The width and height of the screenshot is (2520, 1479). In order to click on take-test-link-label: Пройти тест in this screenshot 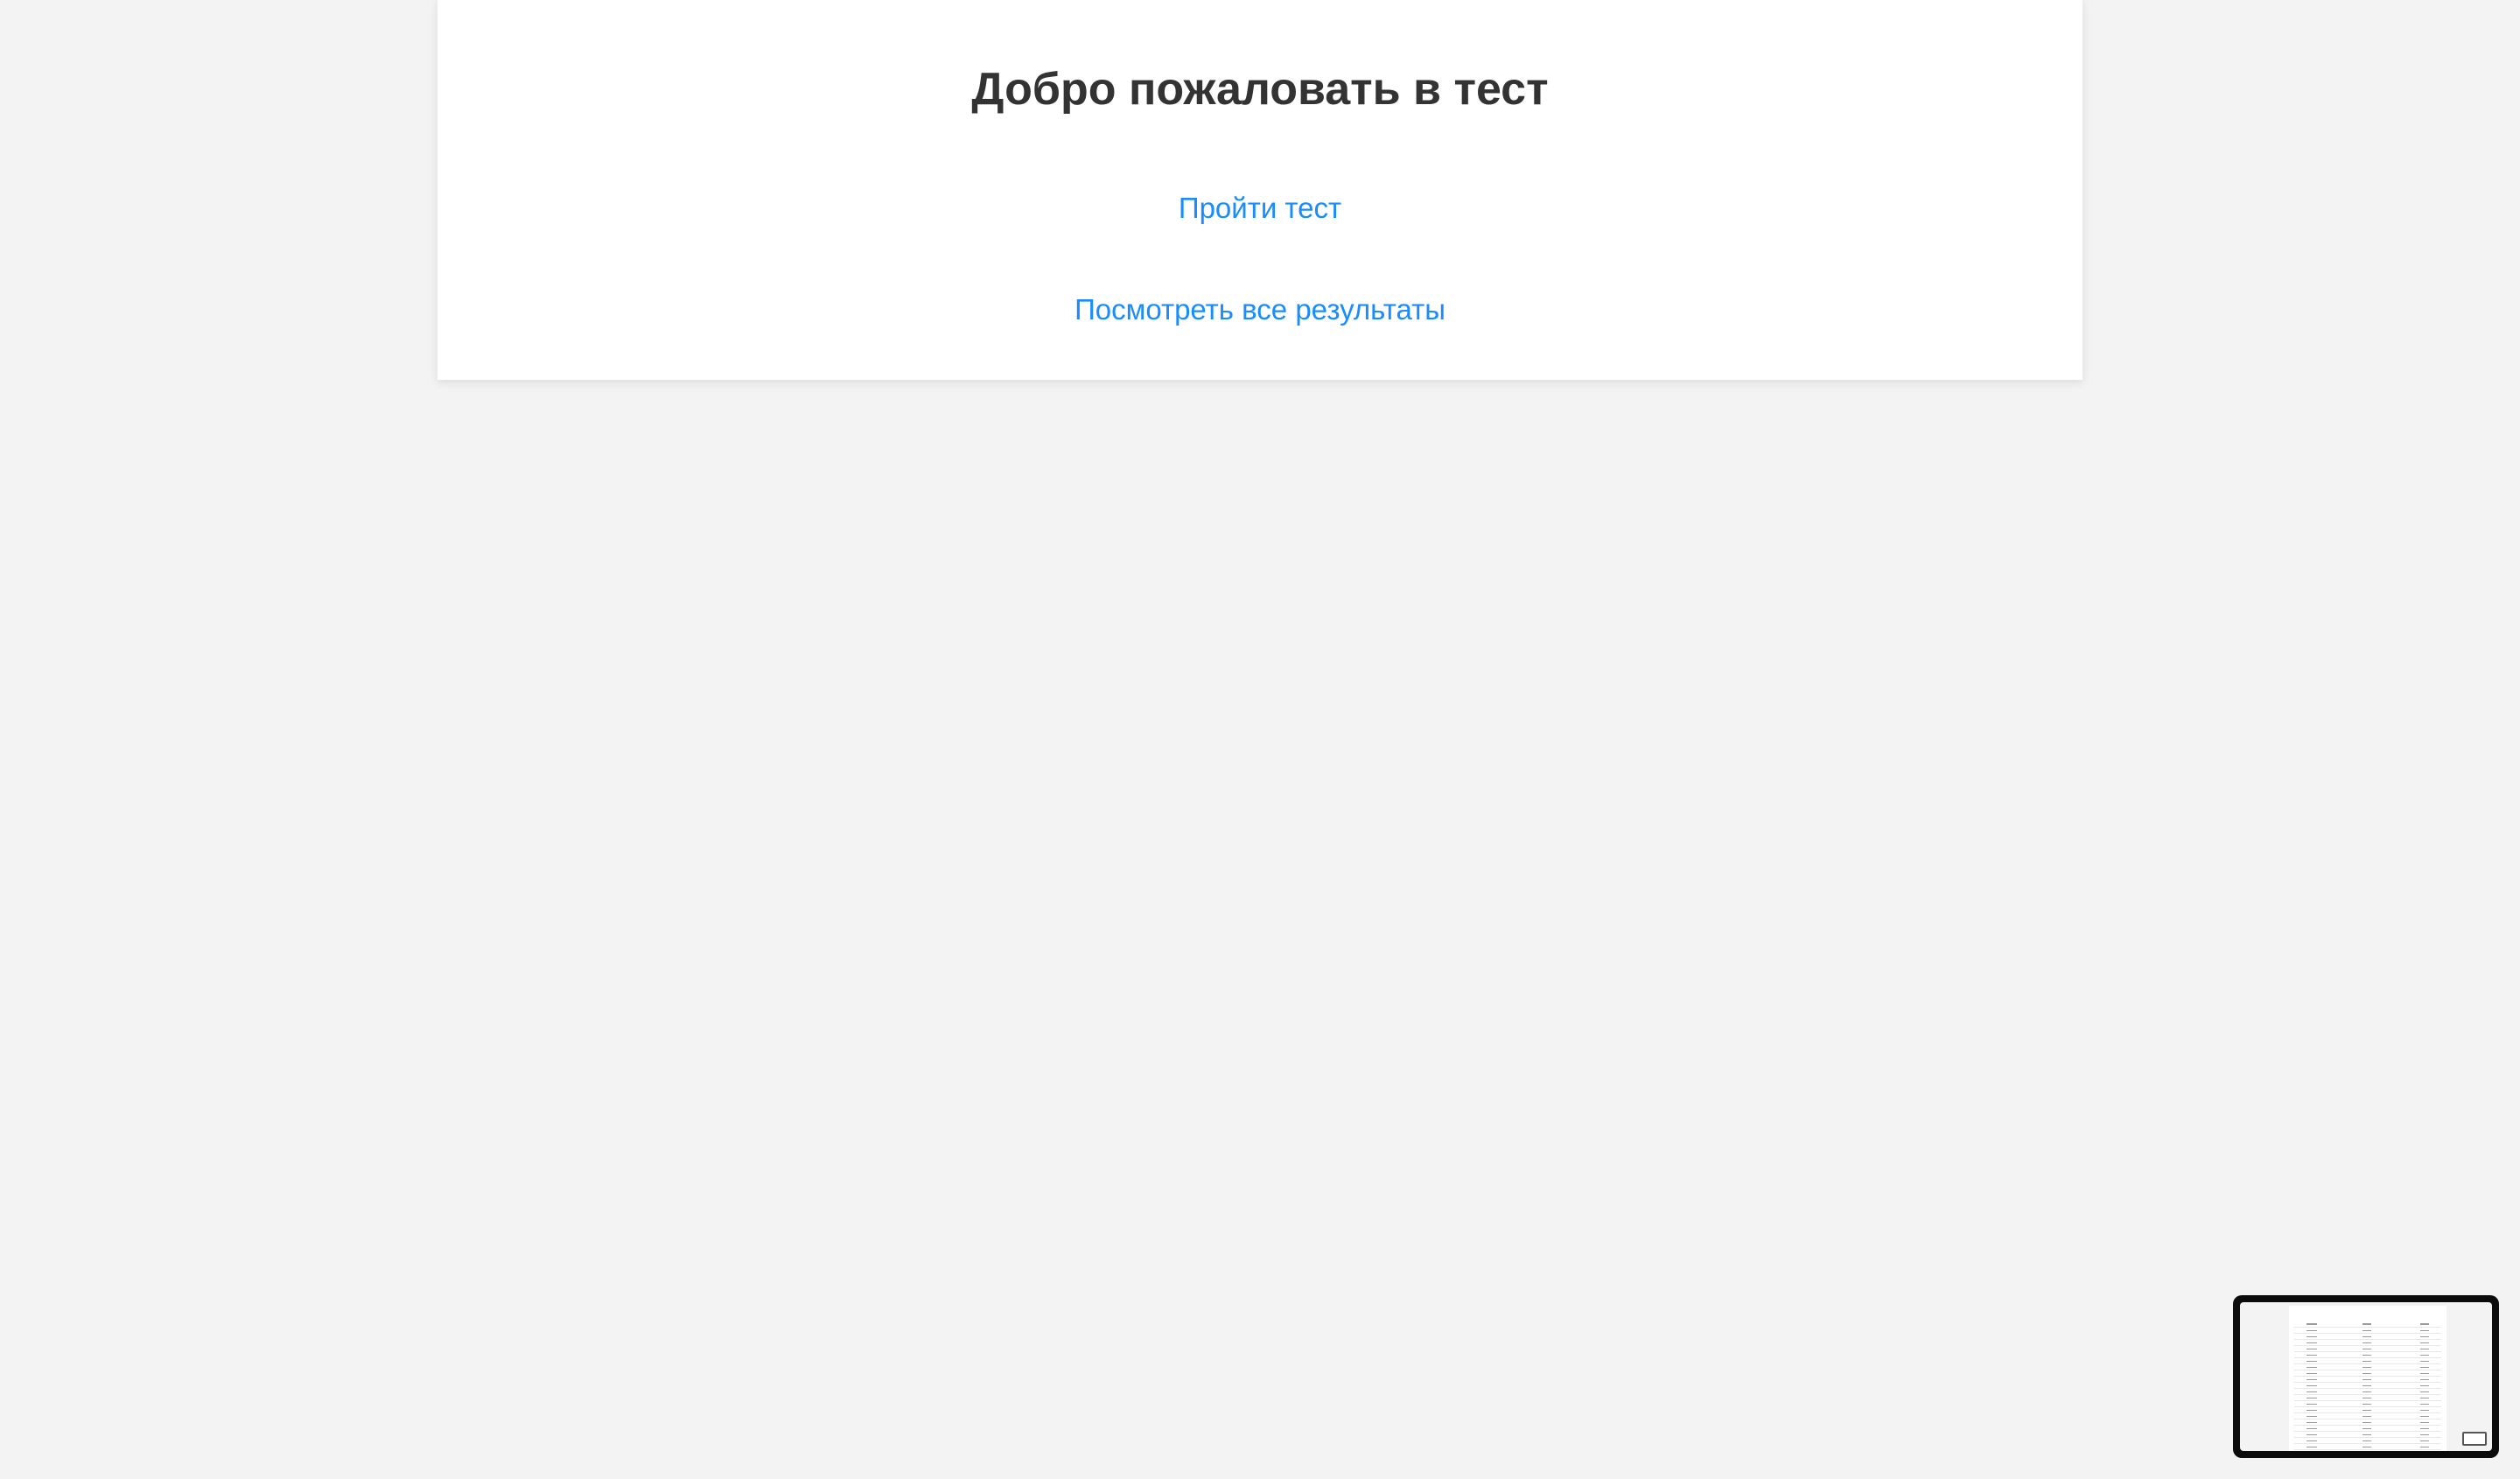, I will do `click(1260, 208)`.